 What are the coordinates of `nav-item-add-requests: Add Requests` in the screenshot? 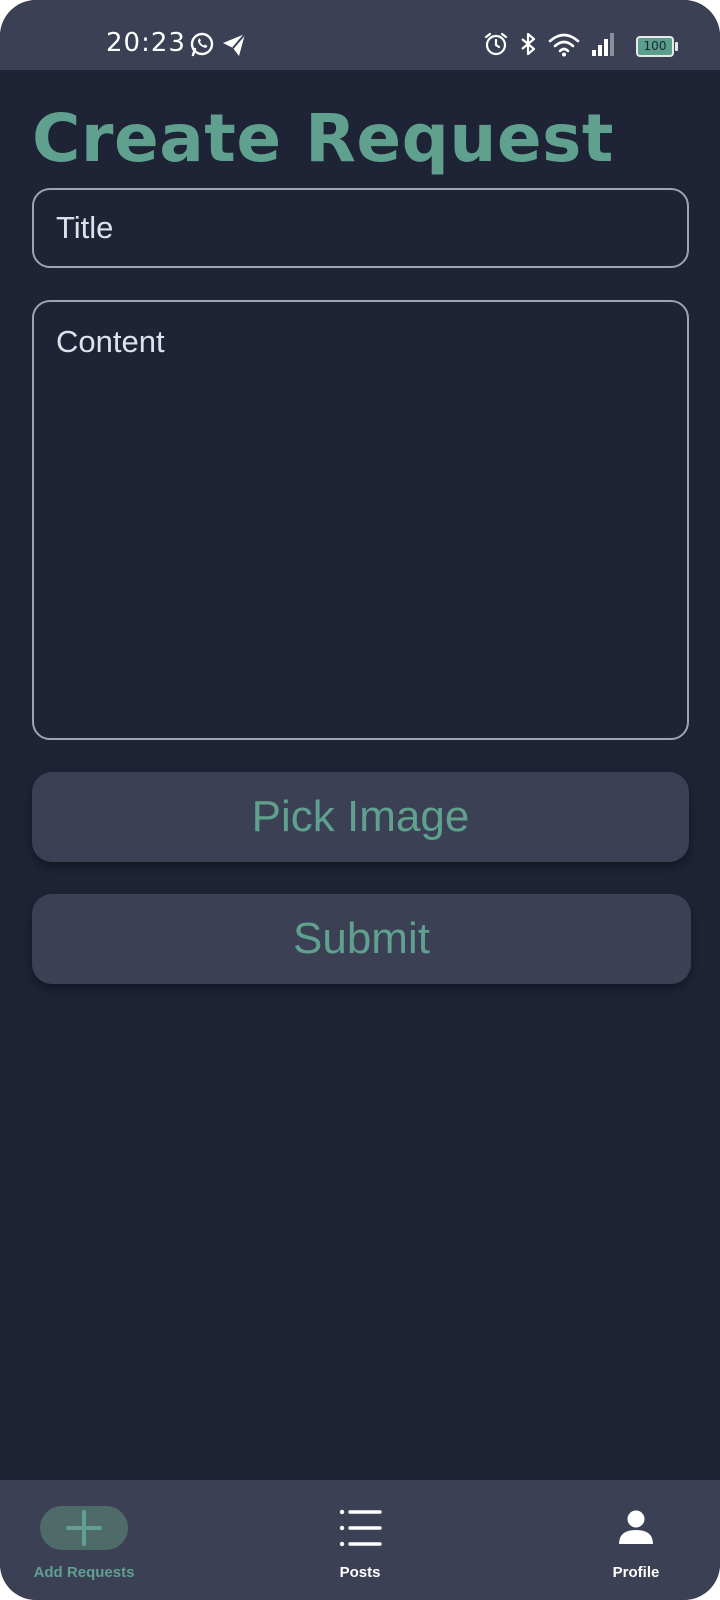 It's located at (87, 1540).